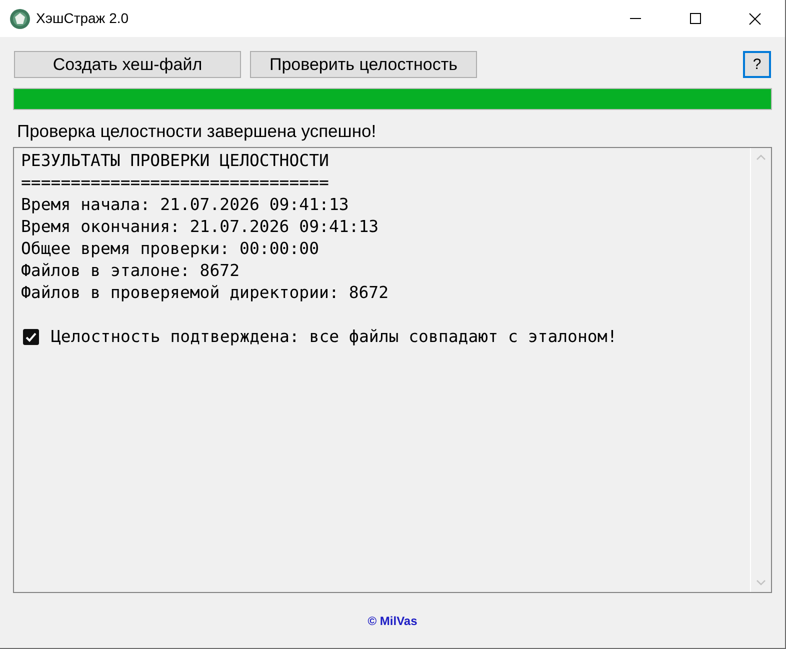 Image resolution: width=786 pixels, height=649 pixels. I want to click on scroll-up-icon, so click(761, 157).